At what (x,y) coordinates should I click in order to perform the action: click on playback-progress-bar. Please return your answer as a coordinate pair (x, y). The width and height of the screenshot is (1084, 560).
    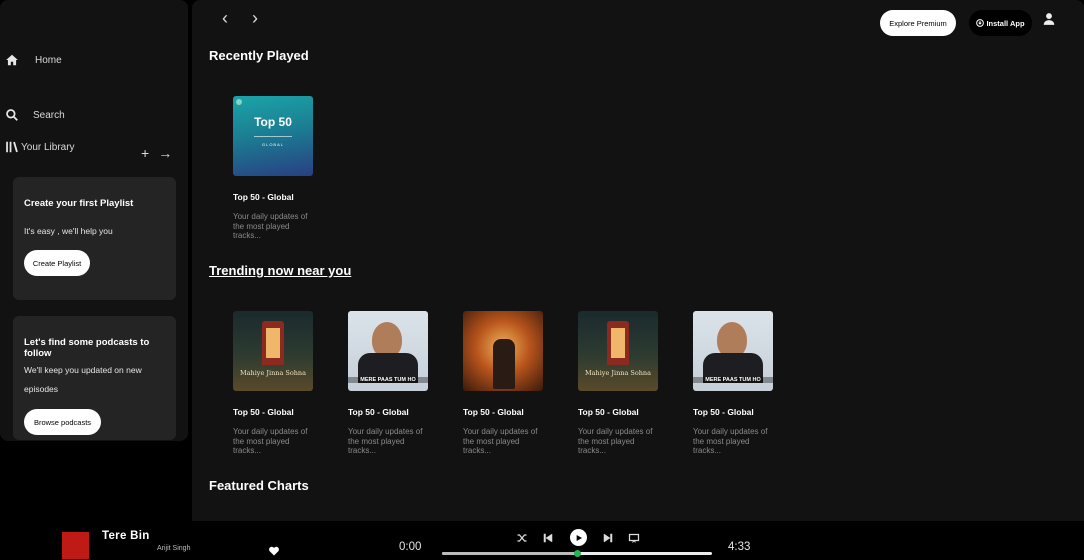
    Looking at the image, I should click on (577, 553).